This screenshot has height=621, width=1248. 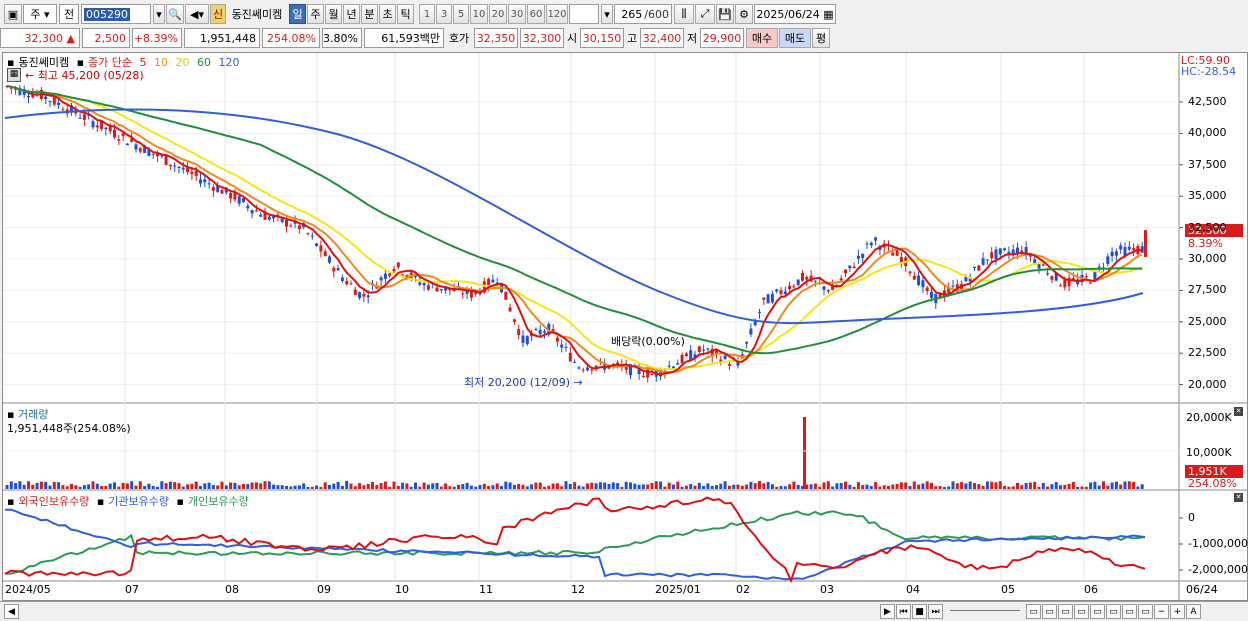 I want to click on zoom-slider, so click(x=985, y=611).